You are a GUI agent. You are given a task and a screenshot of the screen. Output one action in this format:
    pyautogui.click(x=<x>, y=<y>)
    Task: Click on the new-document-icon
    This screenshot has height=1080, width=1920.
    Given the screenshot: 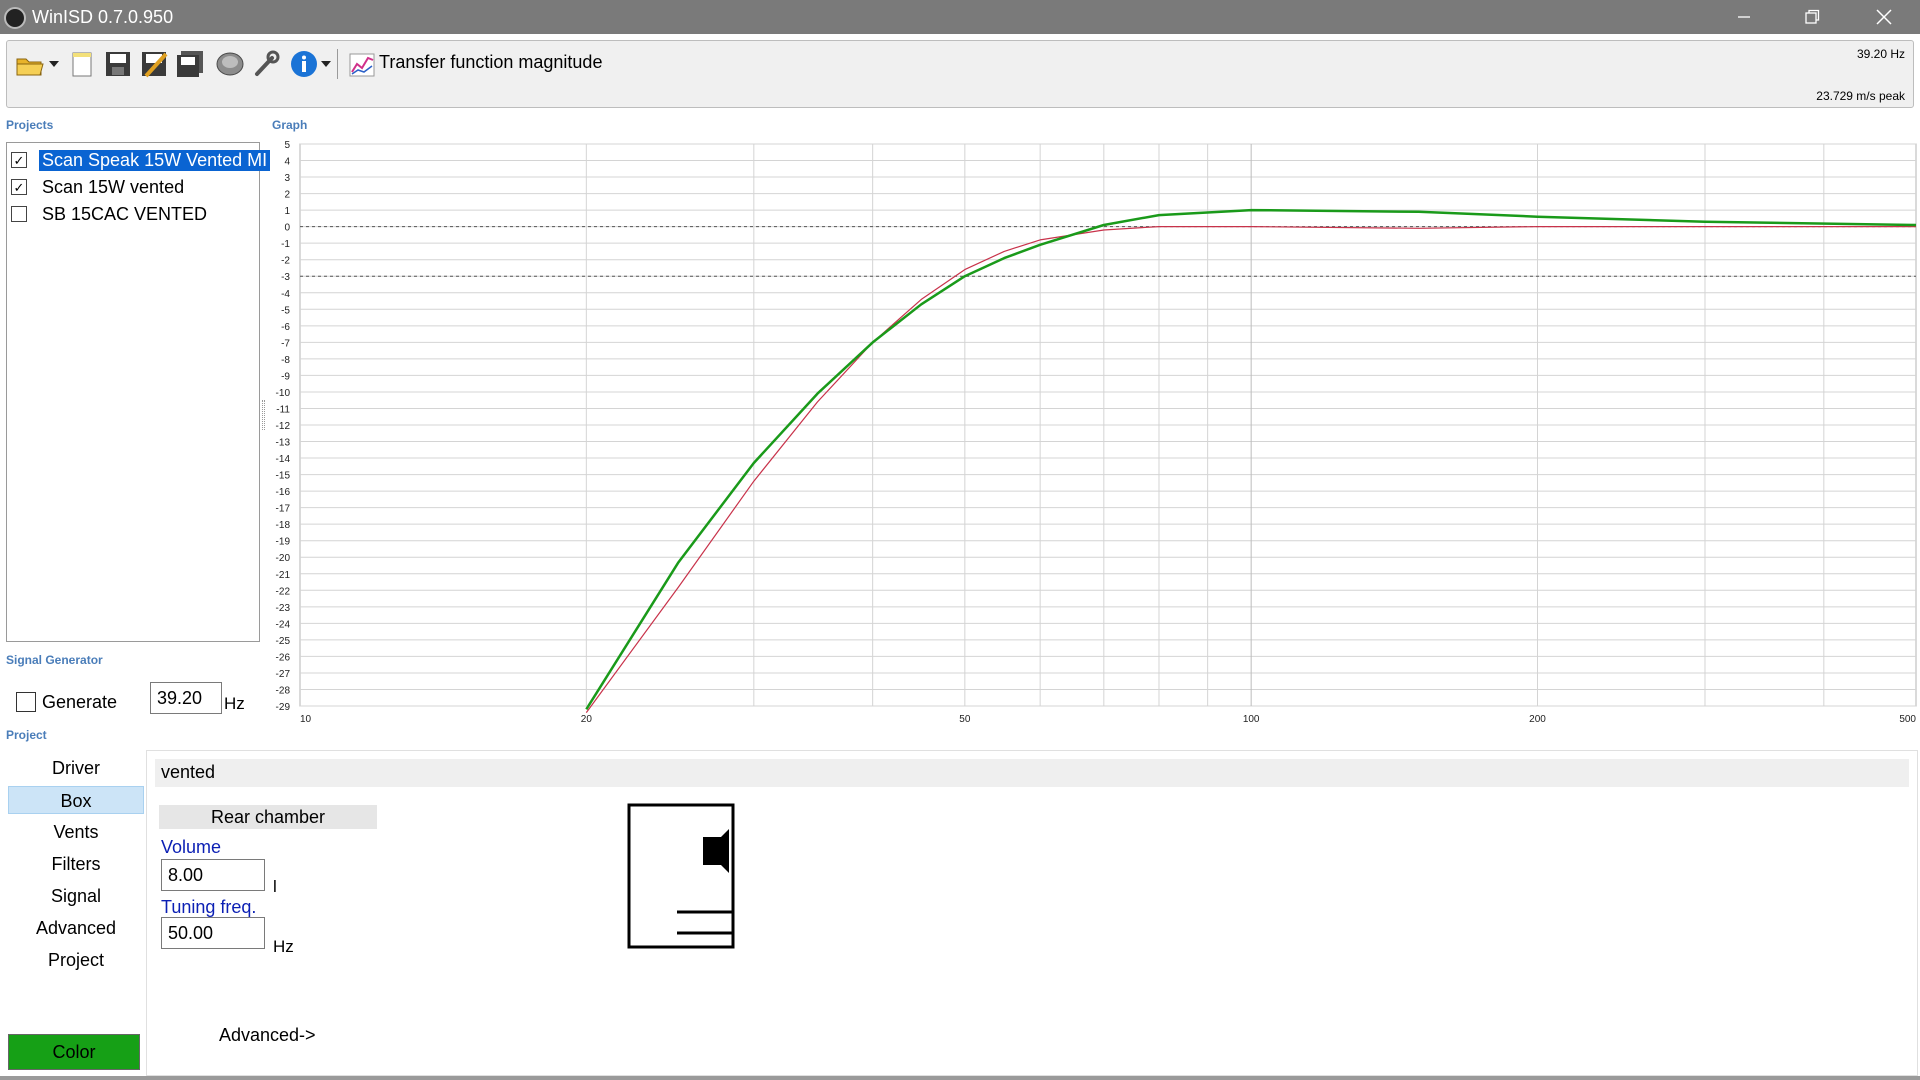 What is the action you would take?
    pyautogui.click(x=82, y=64)
    